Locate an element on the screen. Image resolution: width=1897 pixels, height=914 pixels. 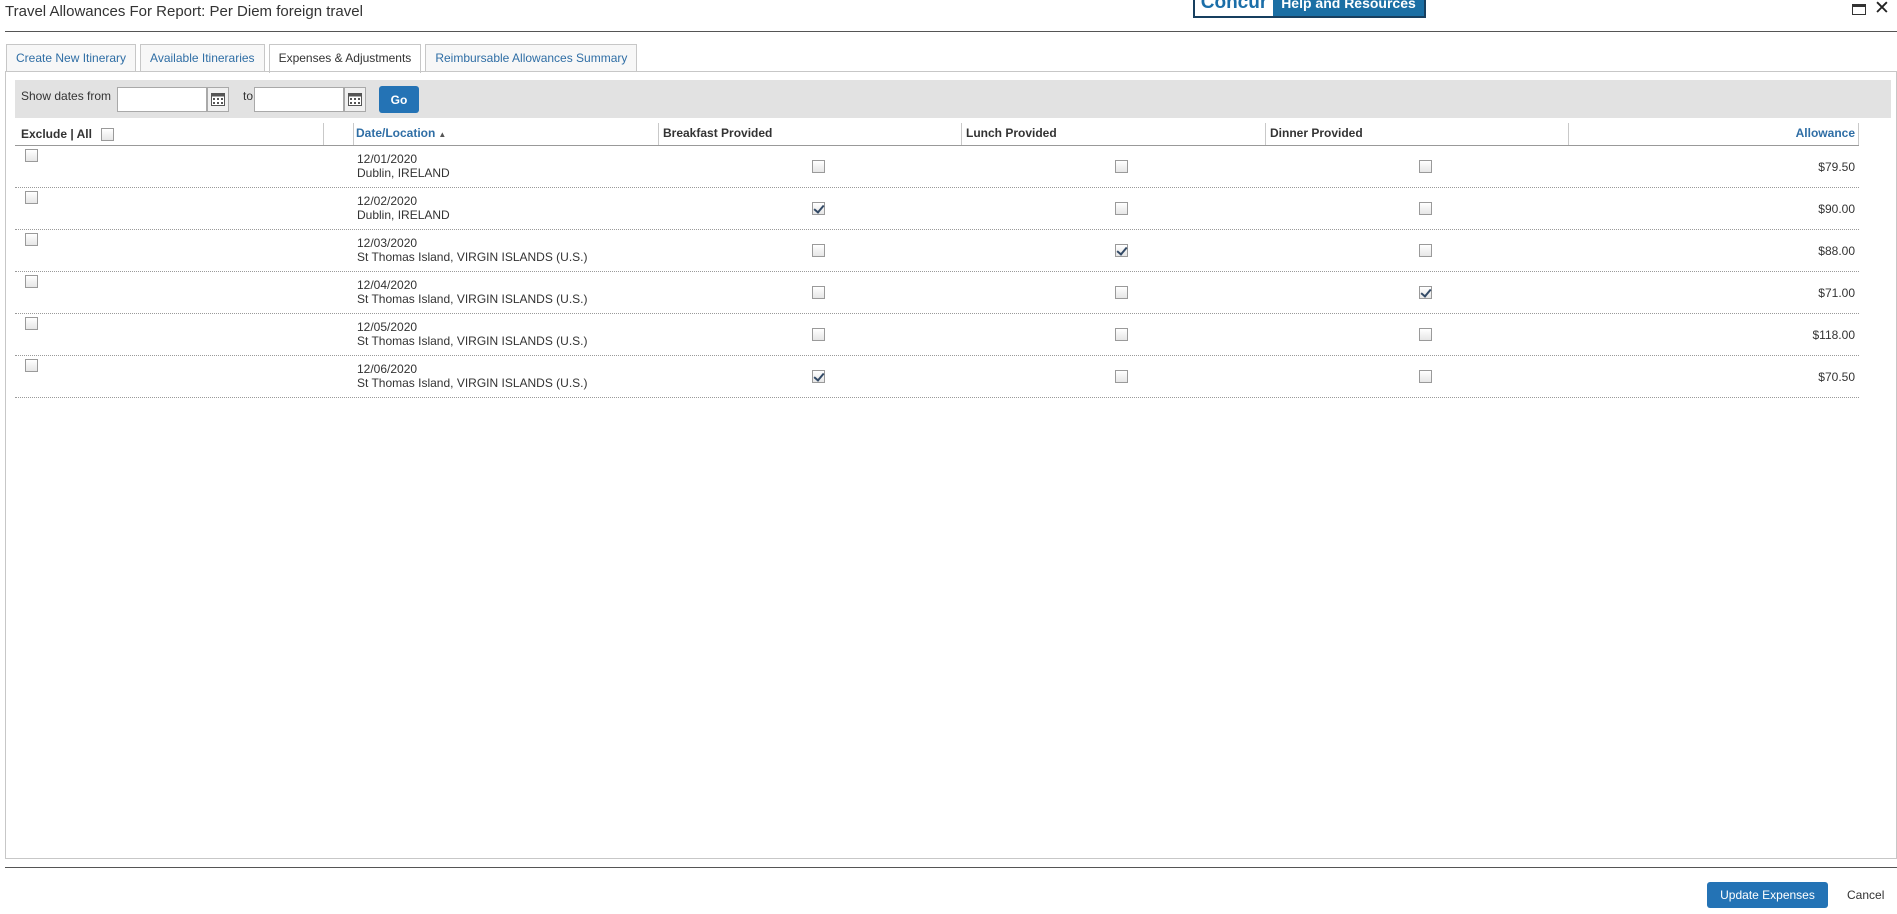
close-icon: ✕ is located at coordinates (1882, 9).